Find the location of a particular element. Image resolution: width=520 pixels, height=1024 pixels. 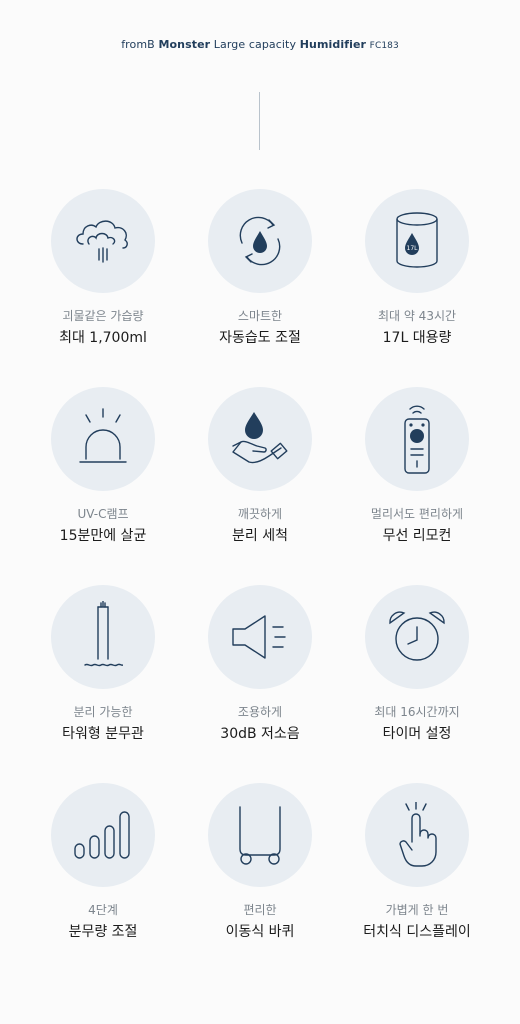

steam-cloud-icon is located at coordinates (102, 241).